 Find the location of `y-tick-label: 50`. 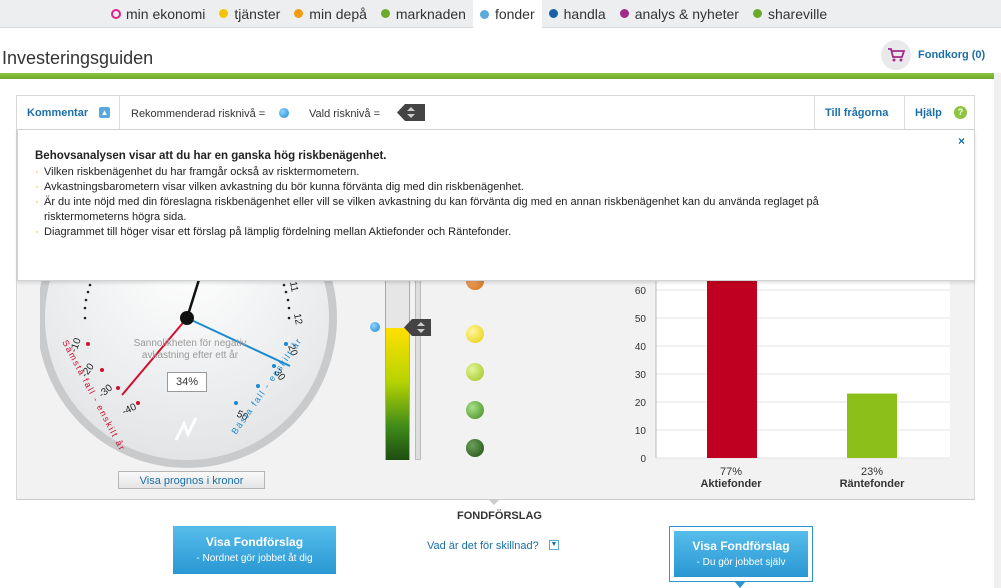

y-tick-label: 50 is located at coordinates (641, 319).